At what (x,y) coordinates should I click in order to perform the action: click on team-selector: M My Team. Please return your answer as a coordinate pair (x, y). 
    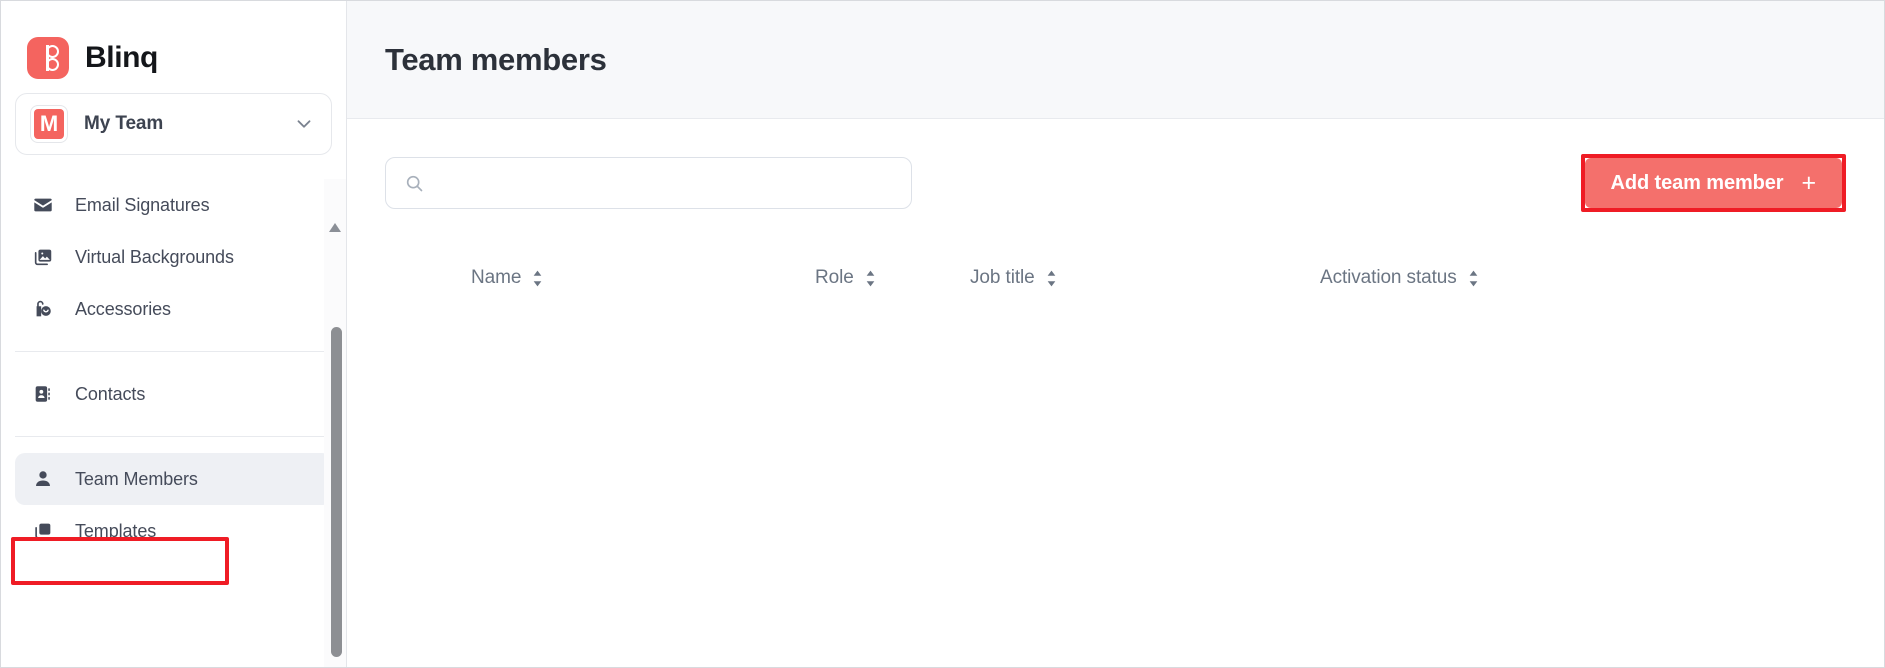
    Looking at the image, I should click on (173, 124).